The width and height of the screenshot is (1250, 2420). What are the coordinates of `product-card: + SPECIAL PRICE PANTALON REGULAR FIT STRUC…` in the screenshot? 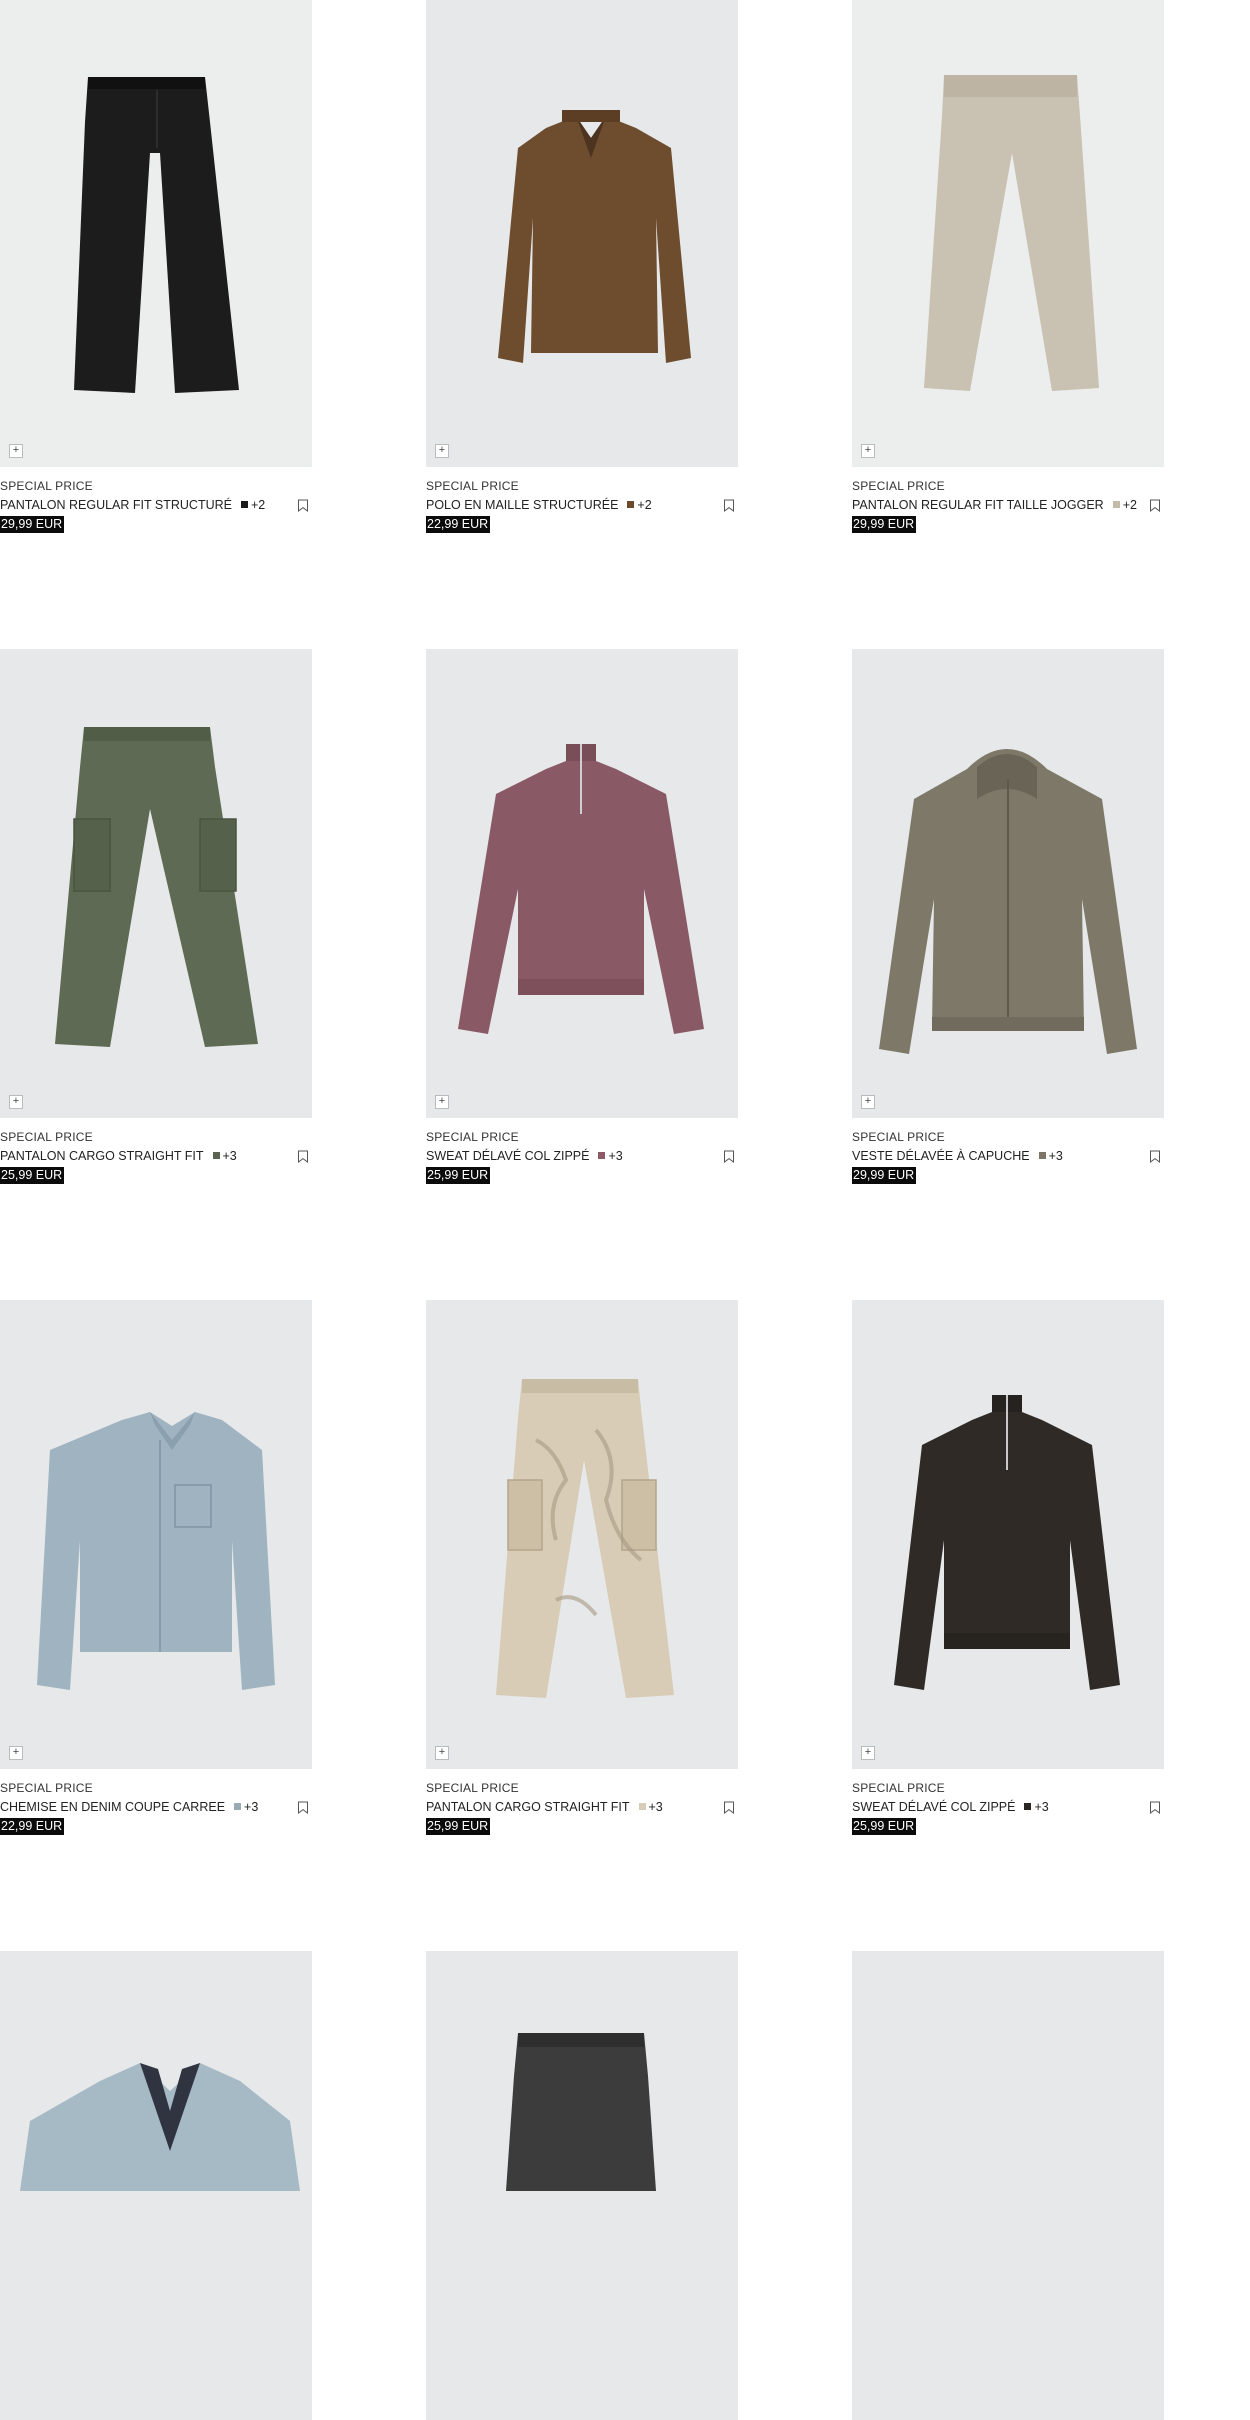 It's located at (156, 266).